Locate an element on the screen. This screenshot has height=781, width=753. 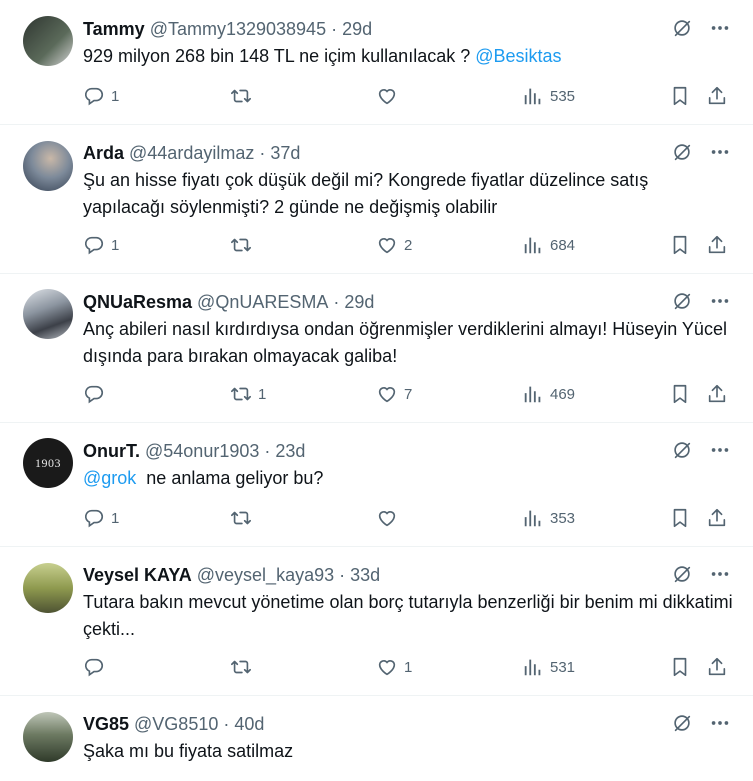
views-button: 684 is located at coordinates (548, 245).